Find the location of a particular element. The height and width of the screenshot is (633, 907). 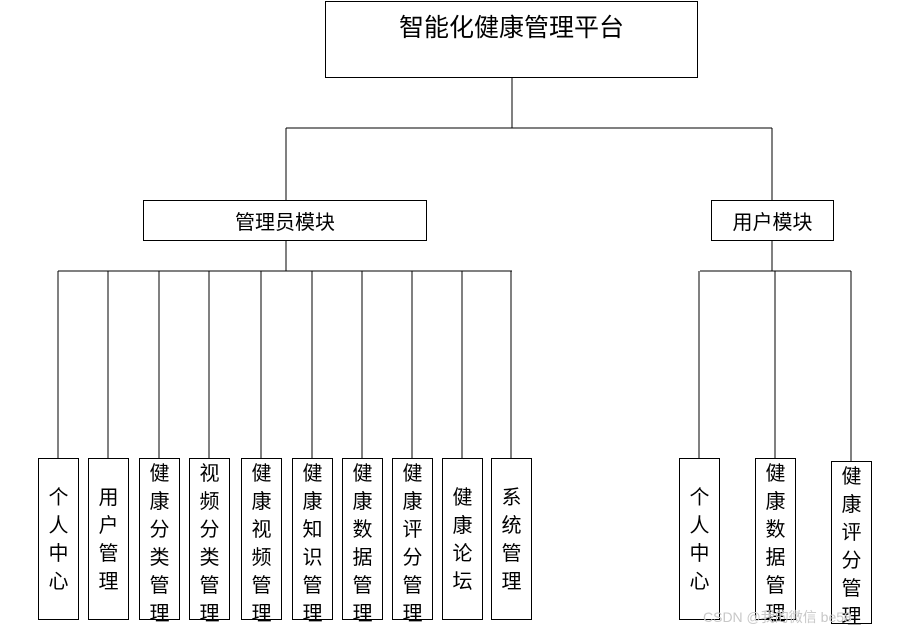

admin-submodule-node: 健康分类管理 is located at coordinates (159, 541).